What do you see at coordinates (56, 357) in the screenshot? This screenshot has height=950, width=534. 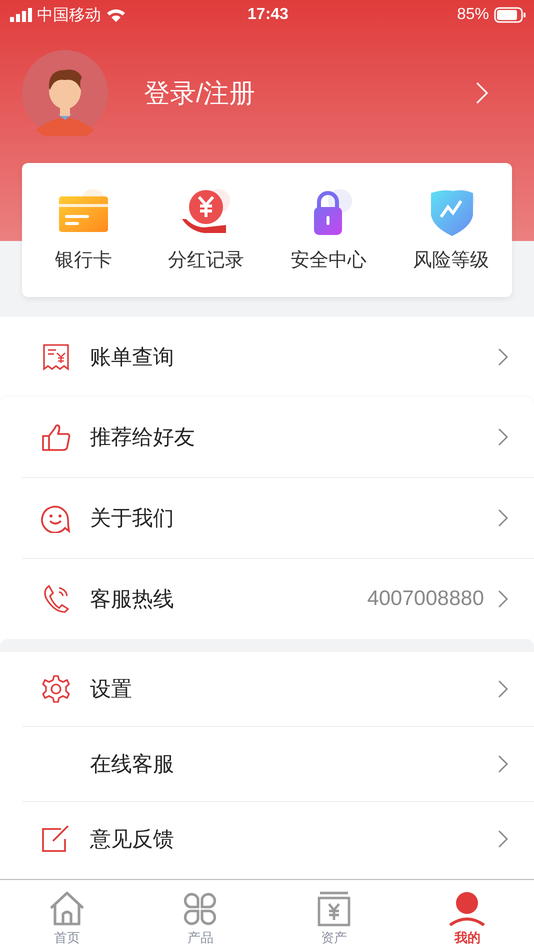 I see `bill-icon` at bounding box center [56, 357].